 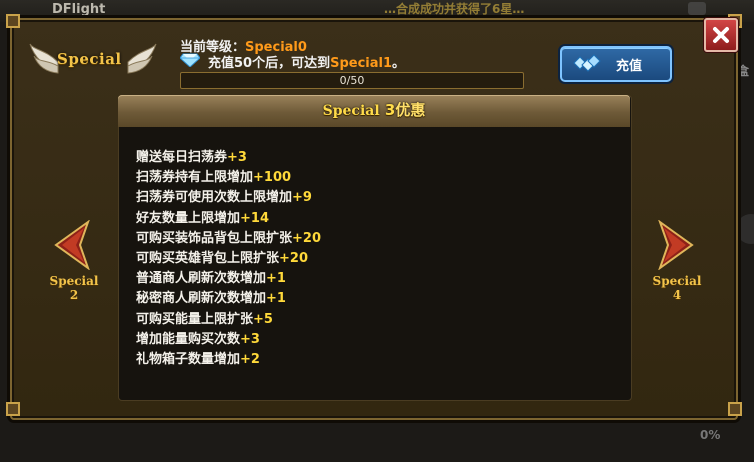 I want to click on perk-item: 好友数量上限增加+14, so click(x=228, y=219).